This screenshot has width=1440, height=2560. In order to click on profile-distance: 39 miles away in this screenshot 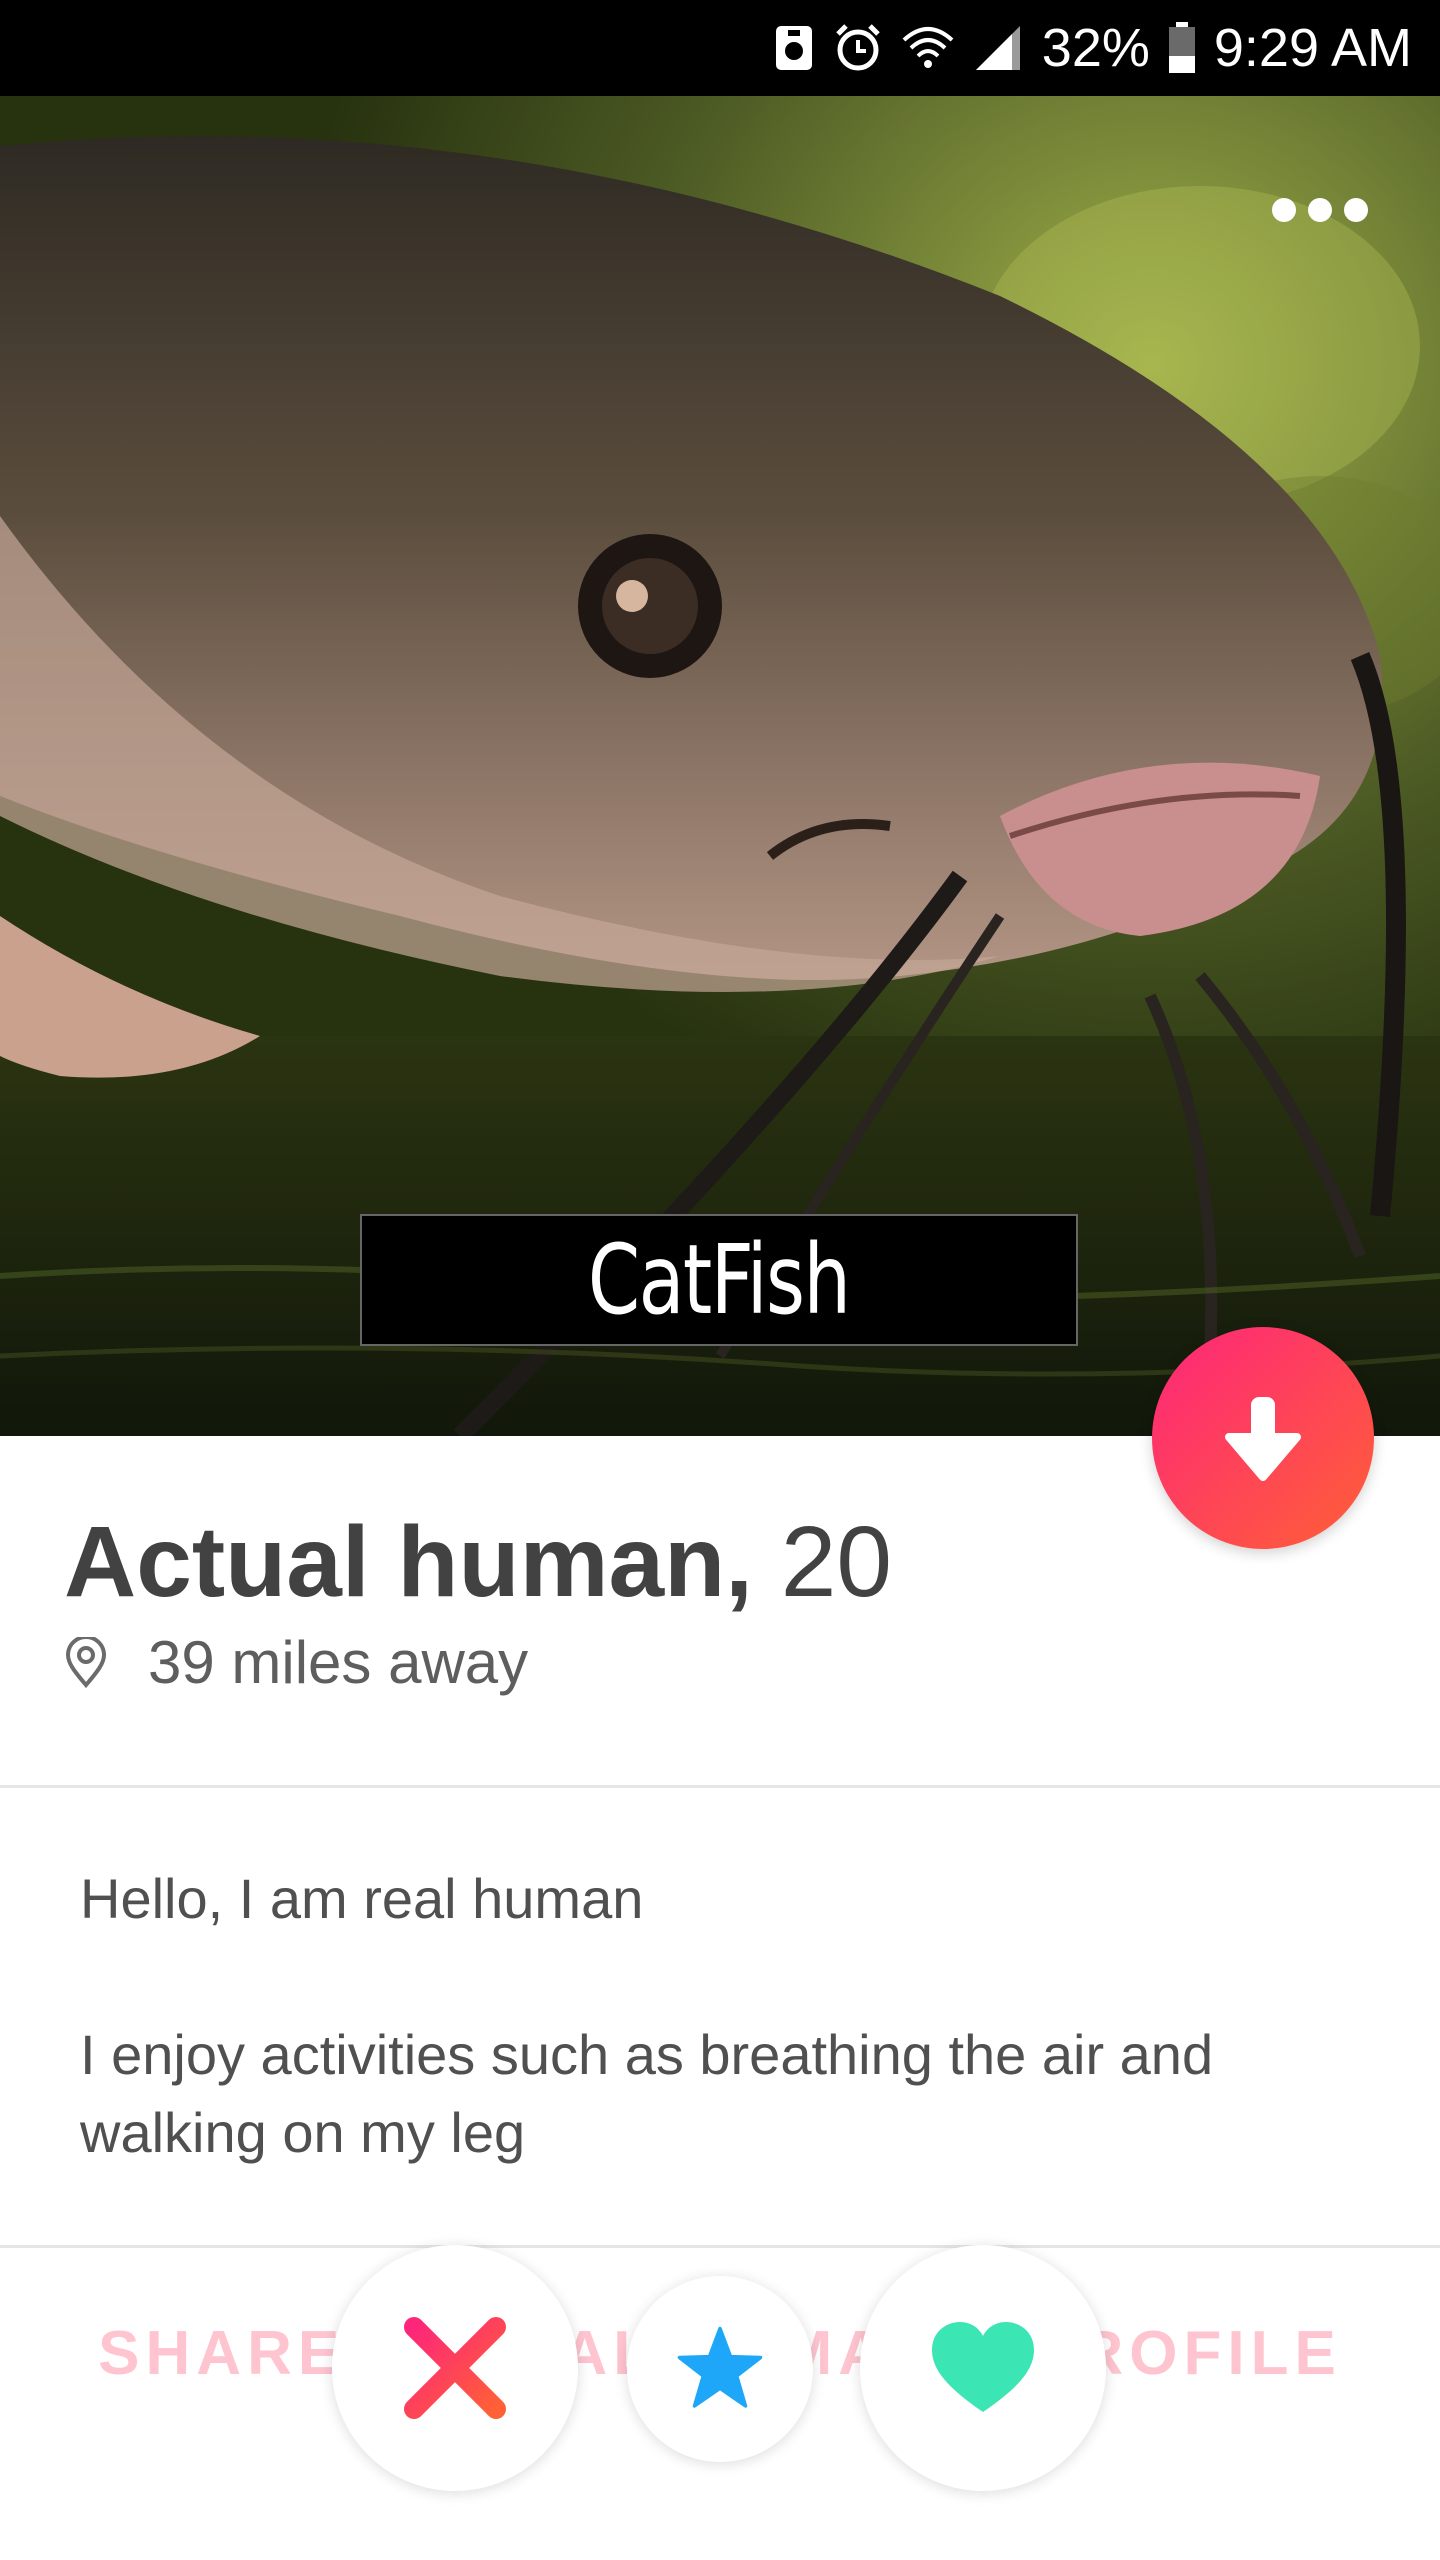, I will do `click(296, 1662)`.